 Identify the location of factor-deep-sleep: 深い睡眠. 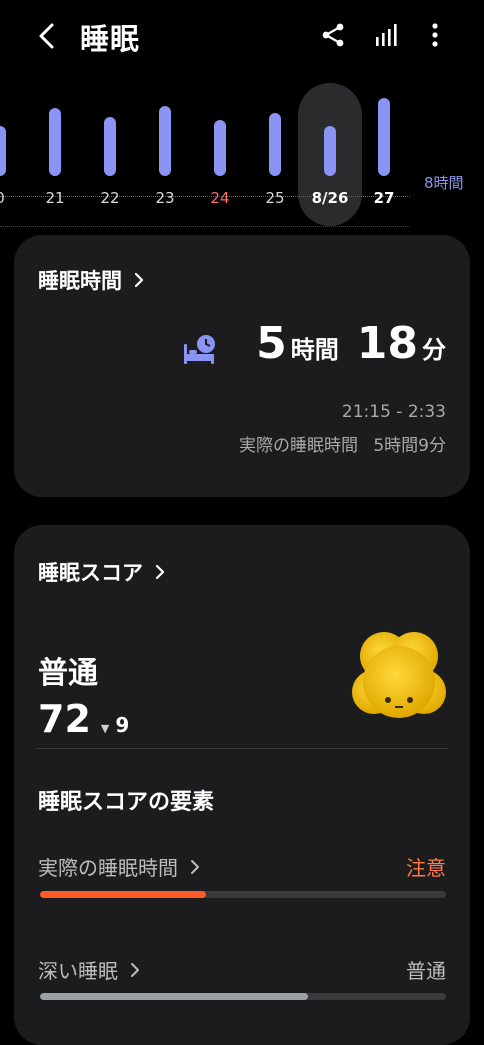
(90, 969).